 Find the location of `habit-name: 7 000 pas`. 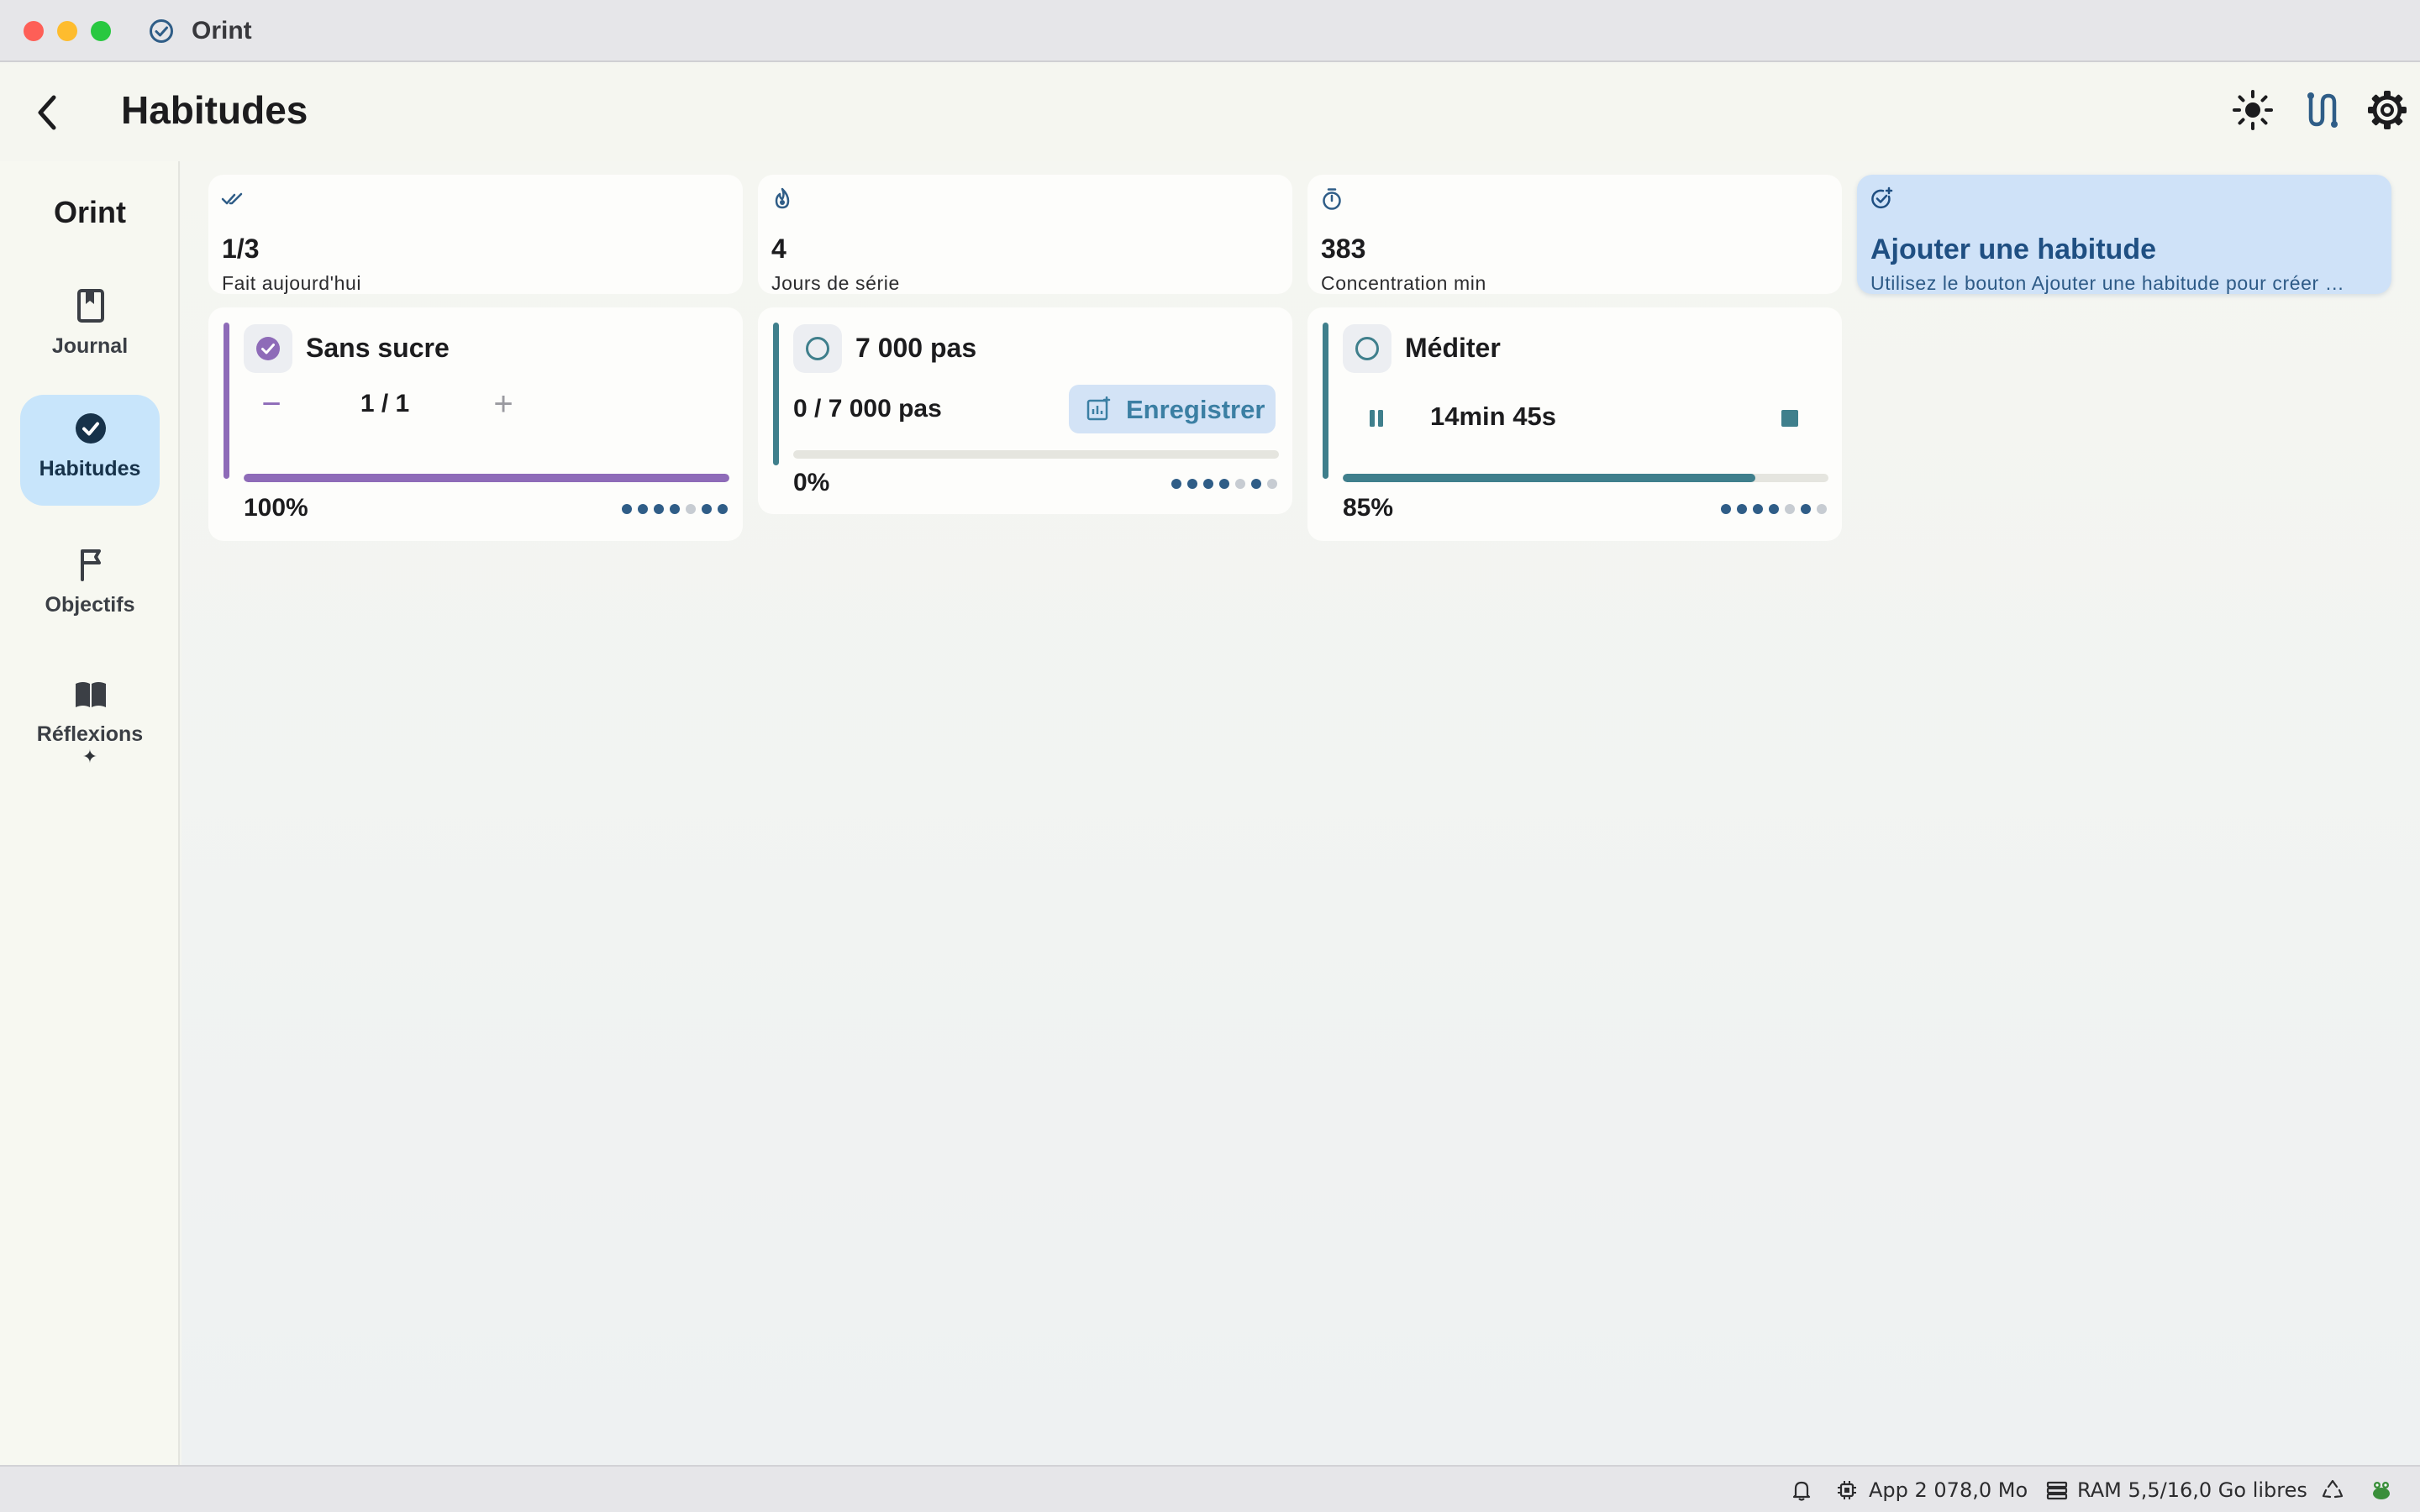

habit-name: 7 000 pas is located at coordinates (916, 348).